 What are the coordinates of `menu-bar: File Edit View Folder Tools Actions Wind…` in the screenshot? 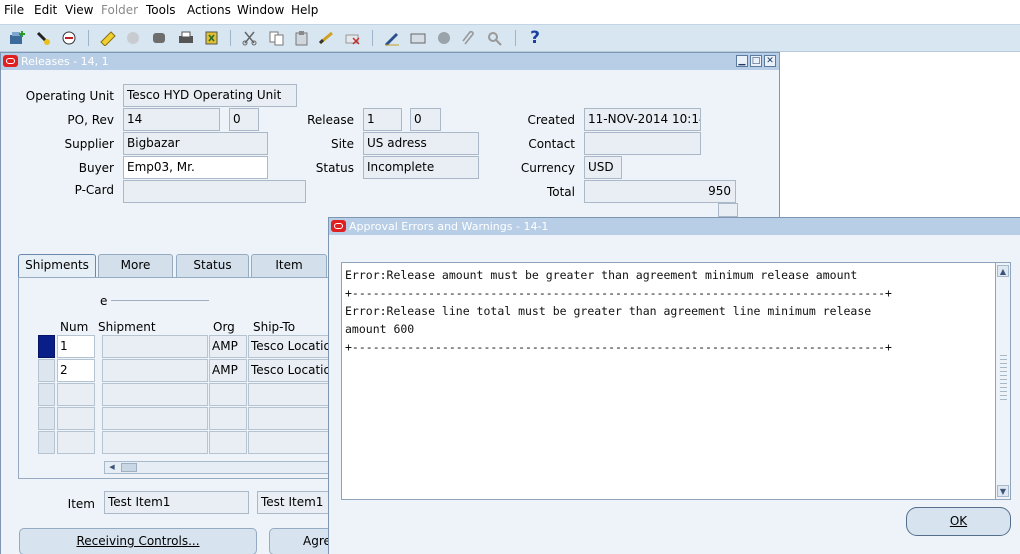 It's located at (510, 12).